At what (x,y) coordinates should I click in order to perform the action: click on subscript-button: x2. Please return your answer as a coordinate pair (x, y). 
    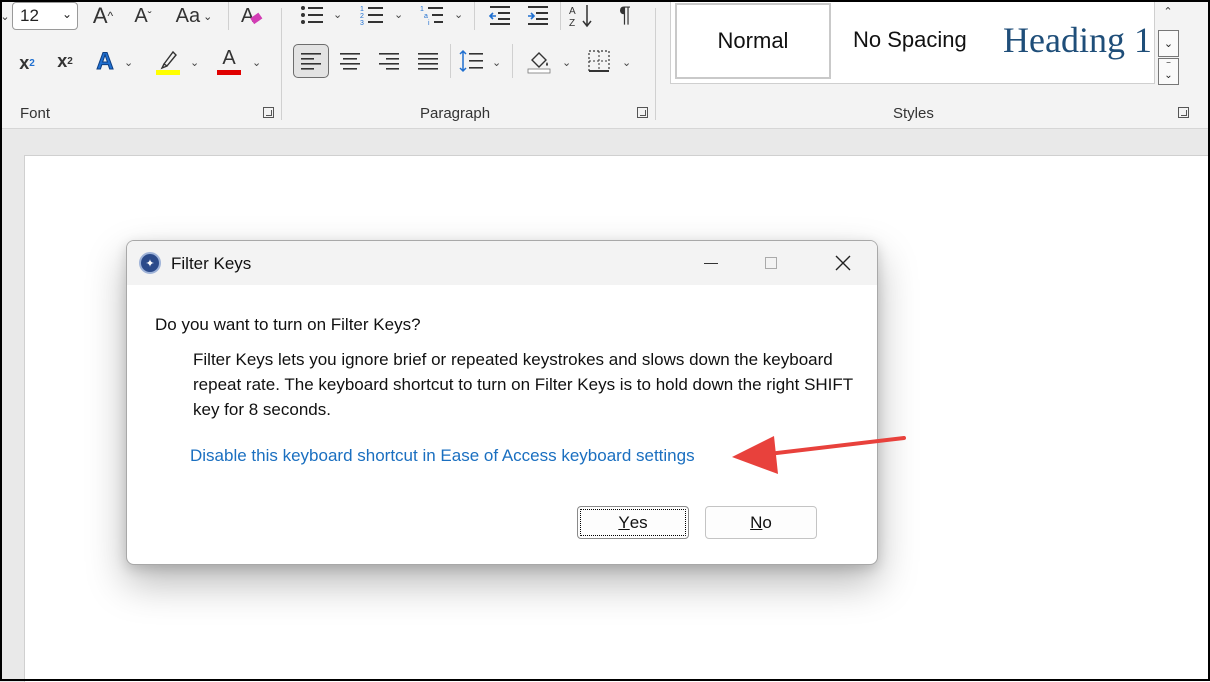
    Looking at the image, I should click on (27, 63).